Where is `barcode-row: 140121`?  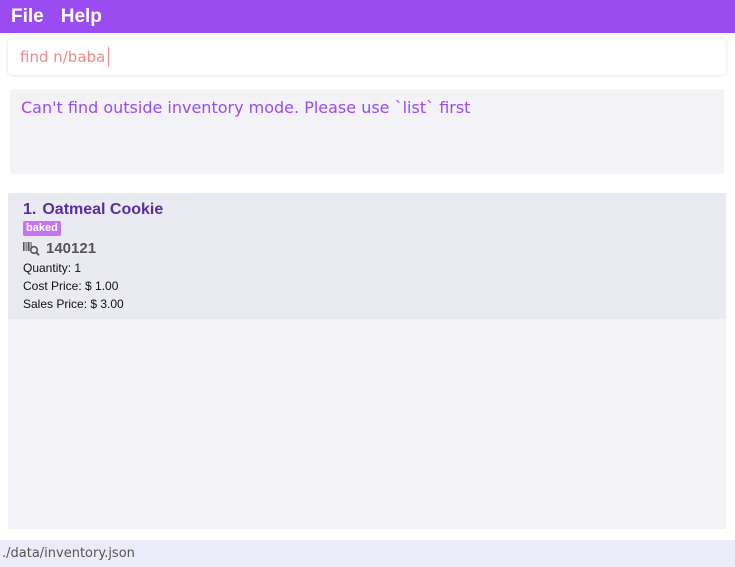
barcode-row: 140121 is located at coordinates (59, 248).